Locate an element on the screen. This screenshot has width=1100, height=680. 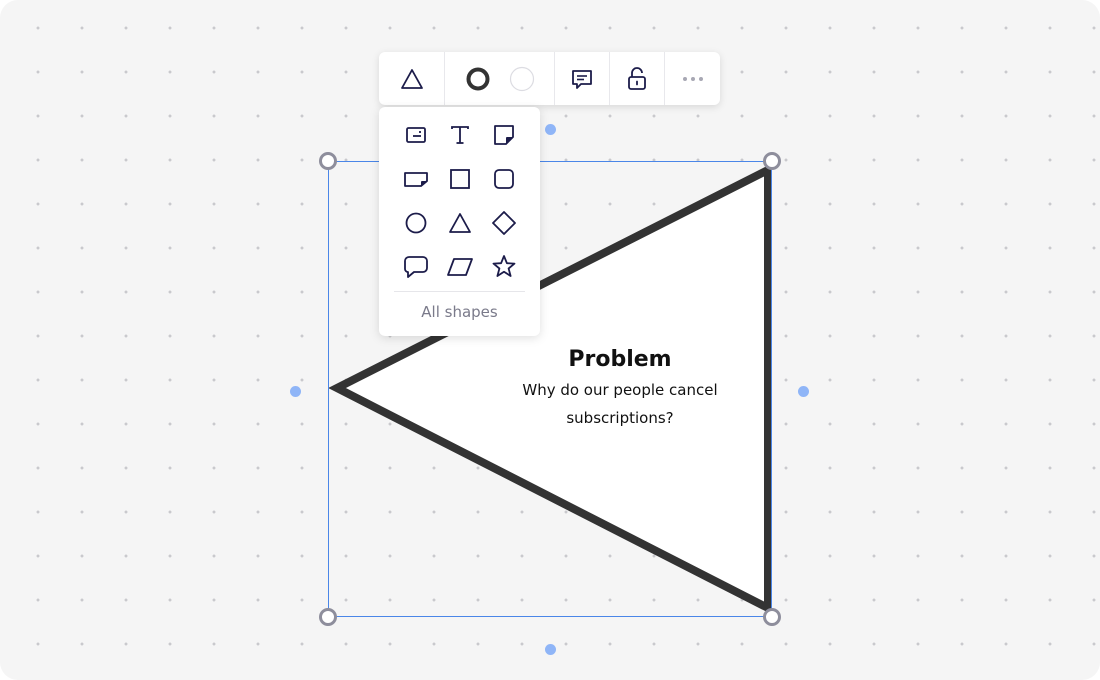
resize-handle-top-left is located at coordinates (328, 161).